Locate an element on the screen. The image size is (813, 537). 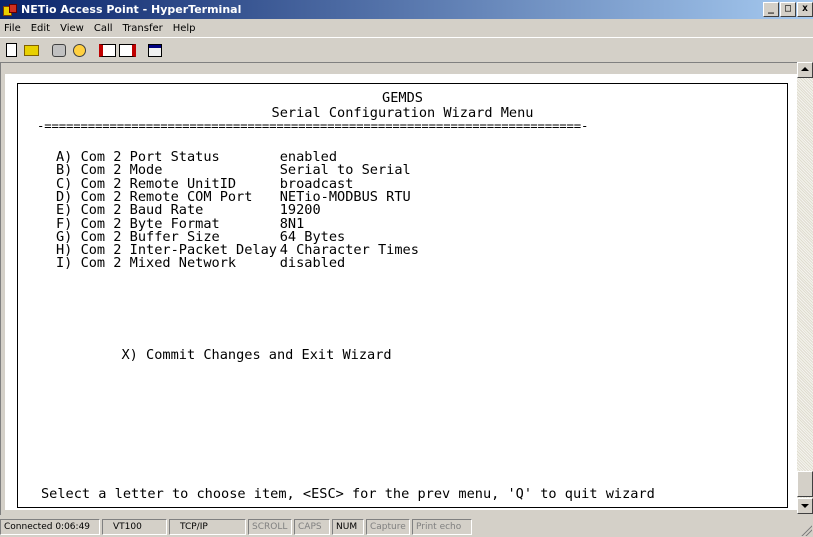
receive-button is located at coordinates (127, 50).